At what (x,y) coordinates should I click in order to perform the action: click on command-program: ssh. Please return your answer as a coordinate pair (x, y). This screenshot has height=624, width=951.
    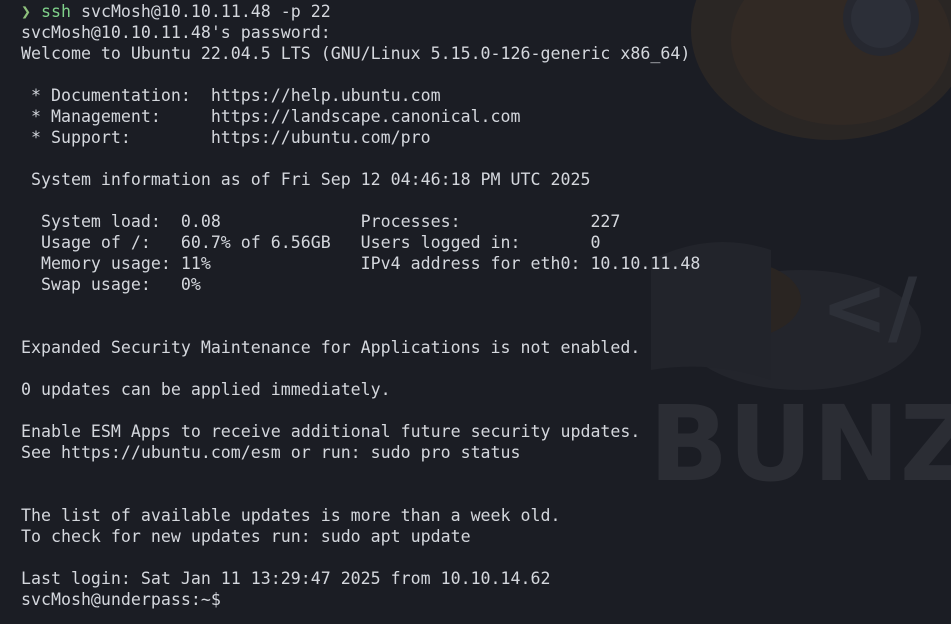
    Looking at the image, I should click on (56, 11).